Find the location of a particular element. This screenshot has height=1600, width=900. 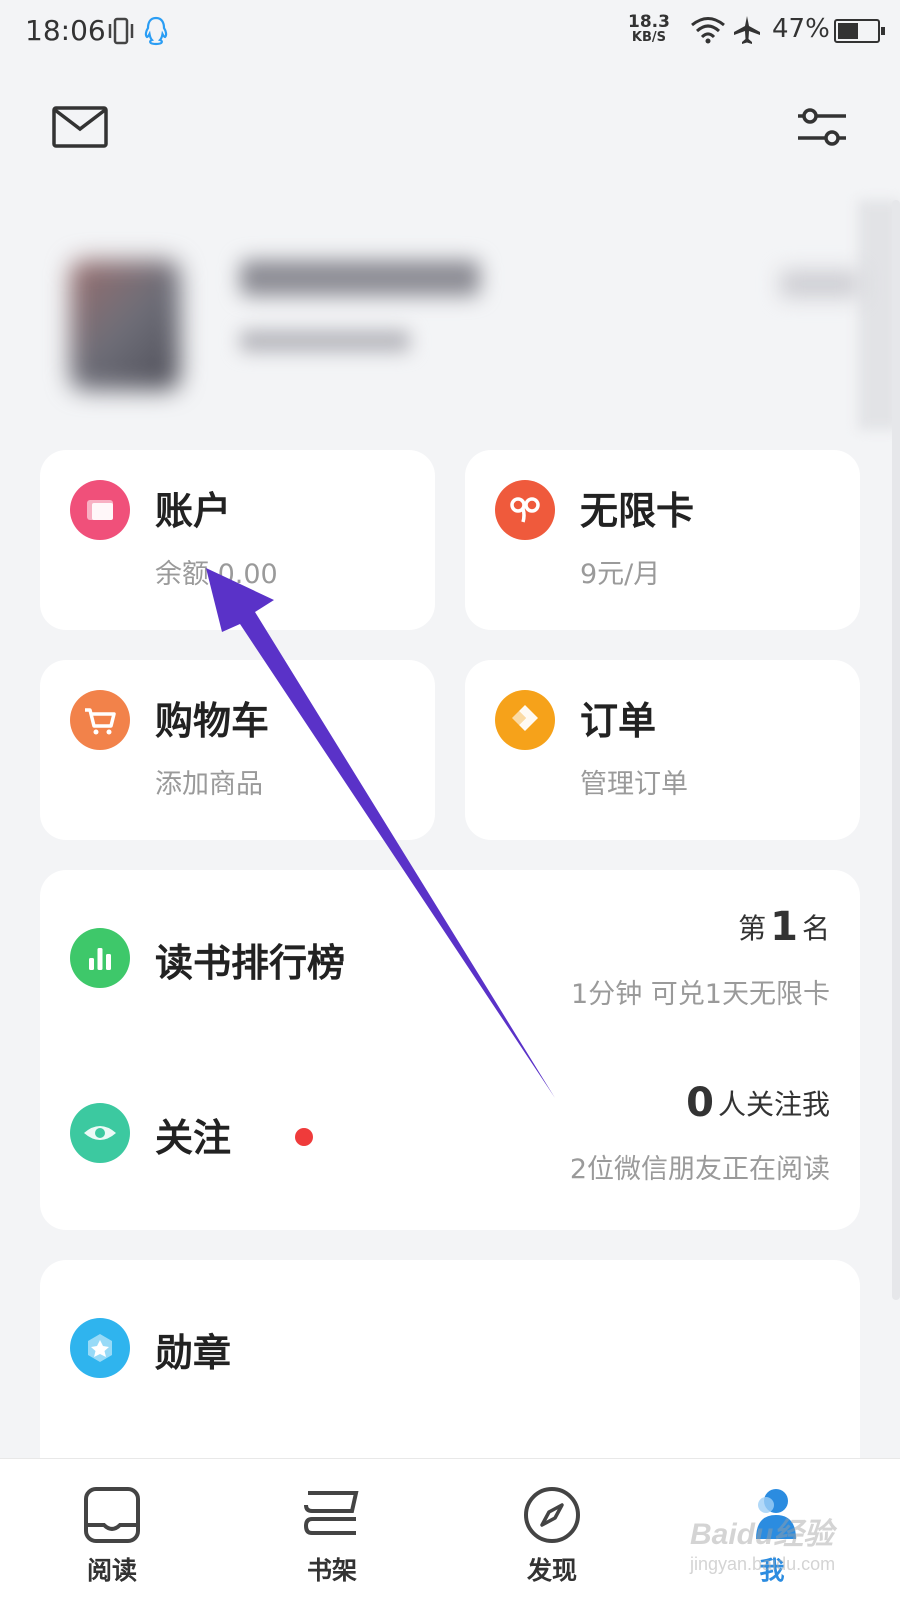

avatar is located at coordinates (125, 325).